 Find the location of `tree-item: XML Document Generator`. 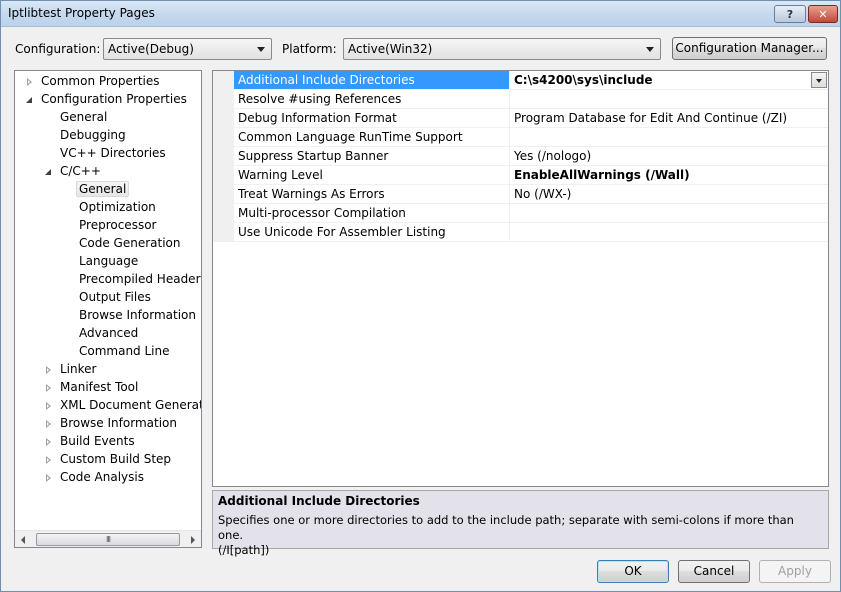

tree-item: XML Document Generator is located at coordinates (122, 406).